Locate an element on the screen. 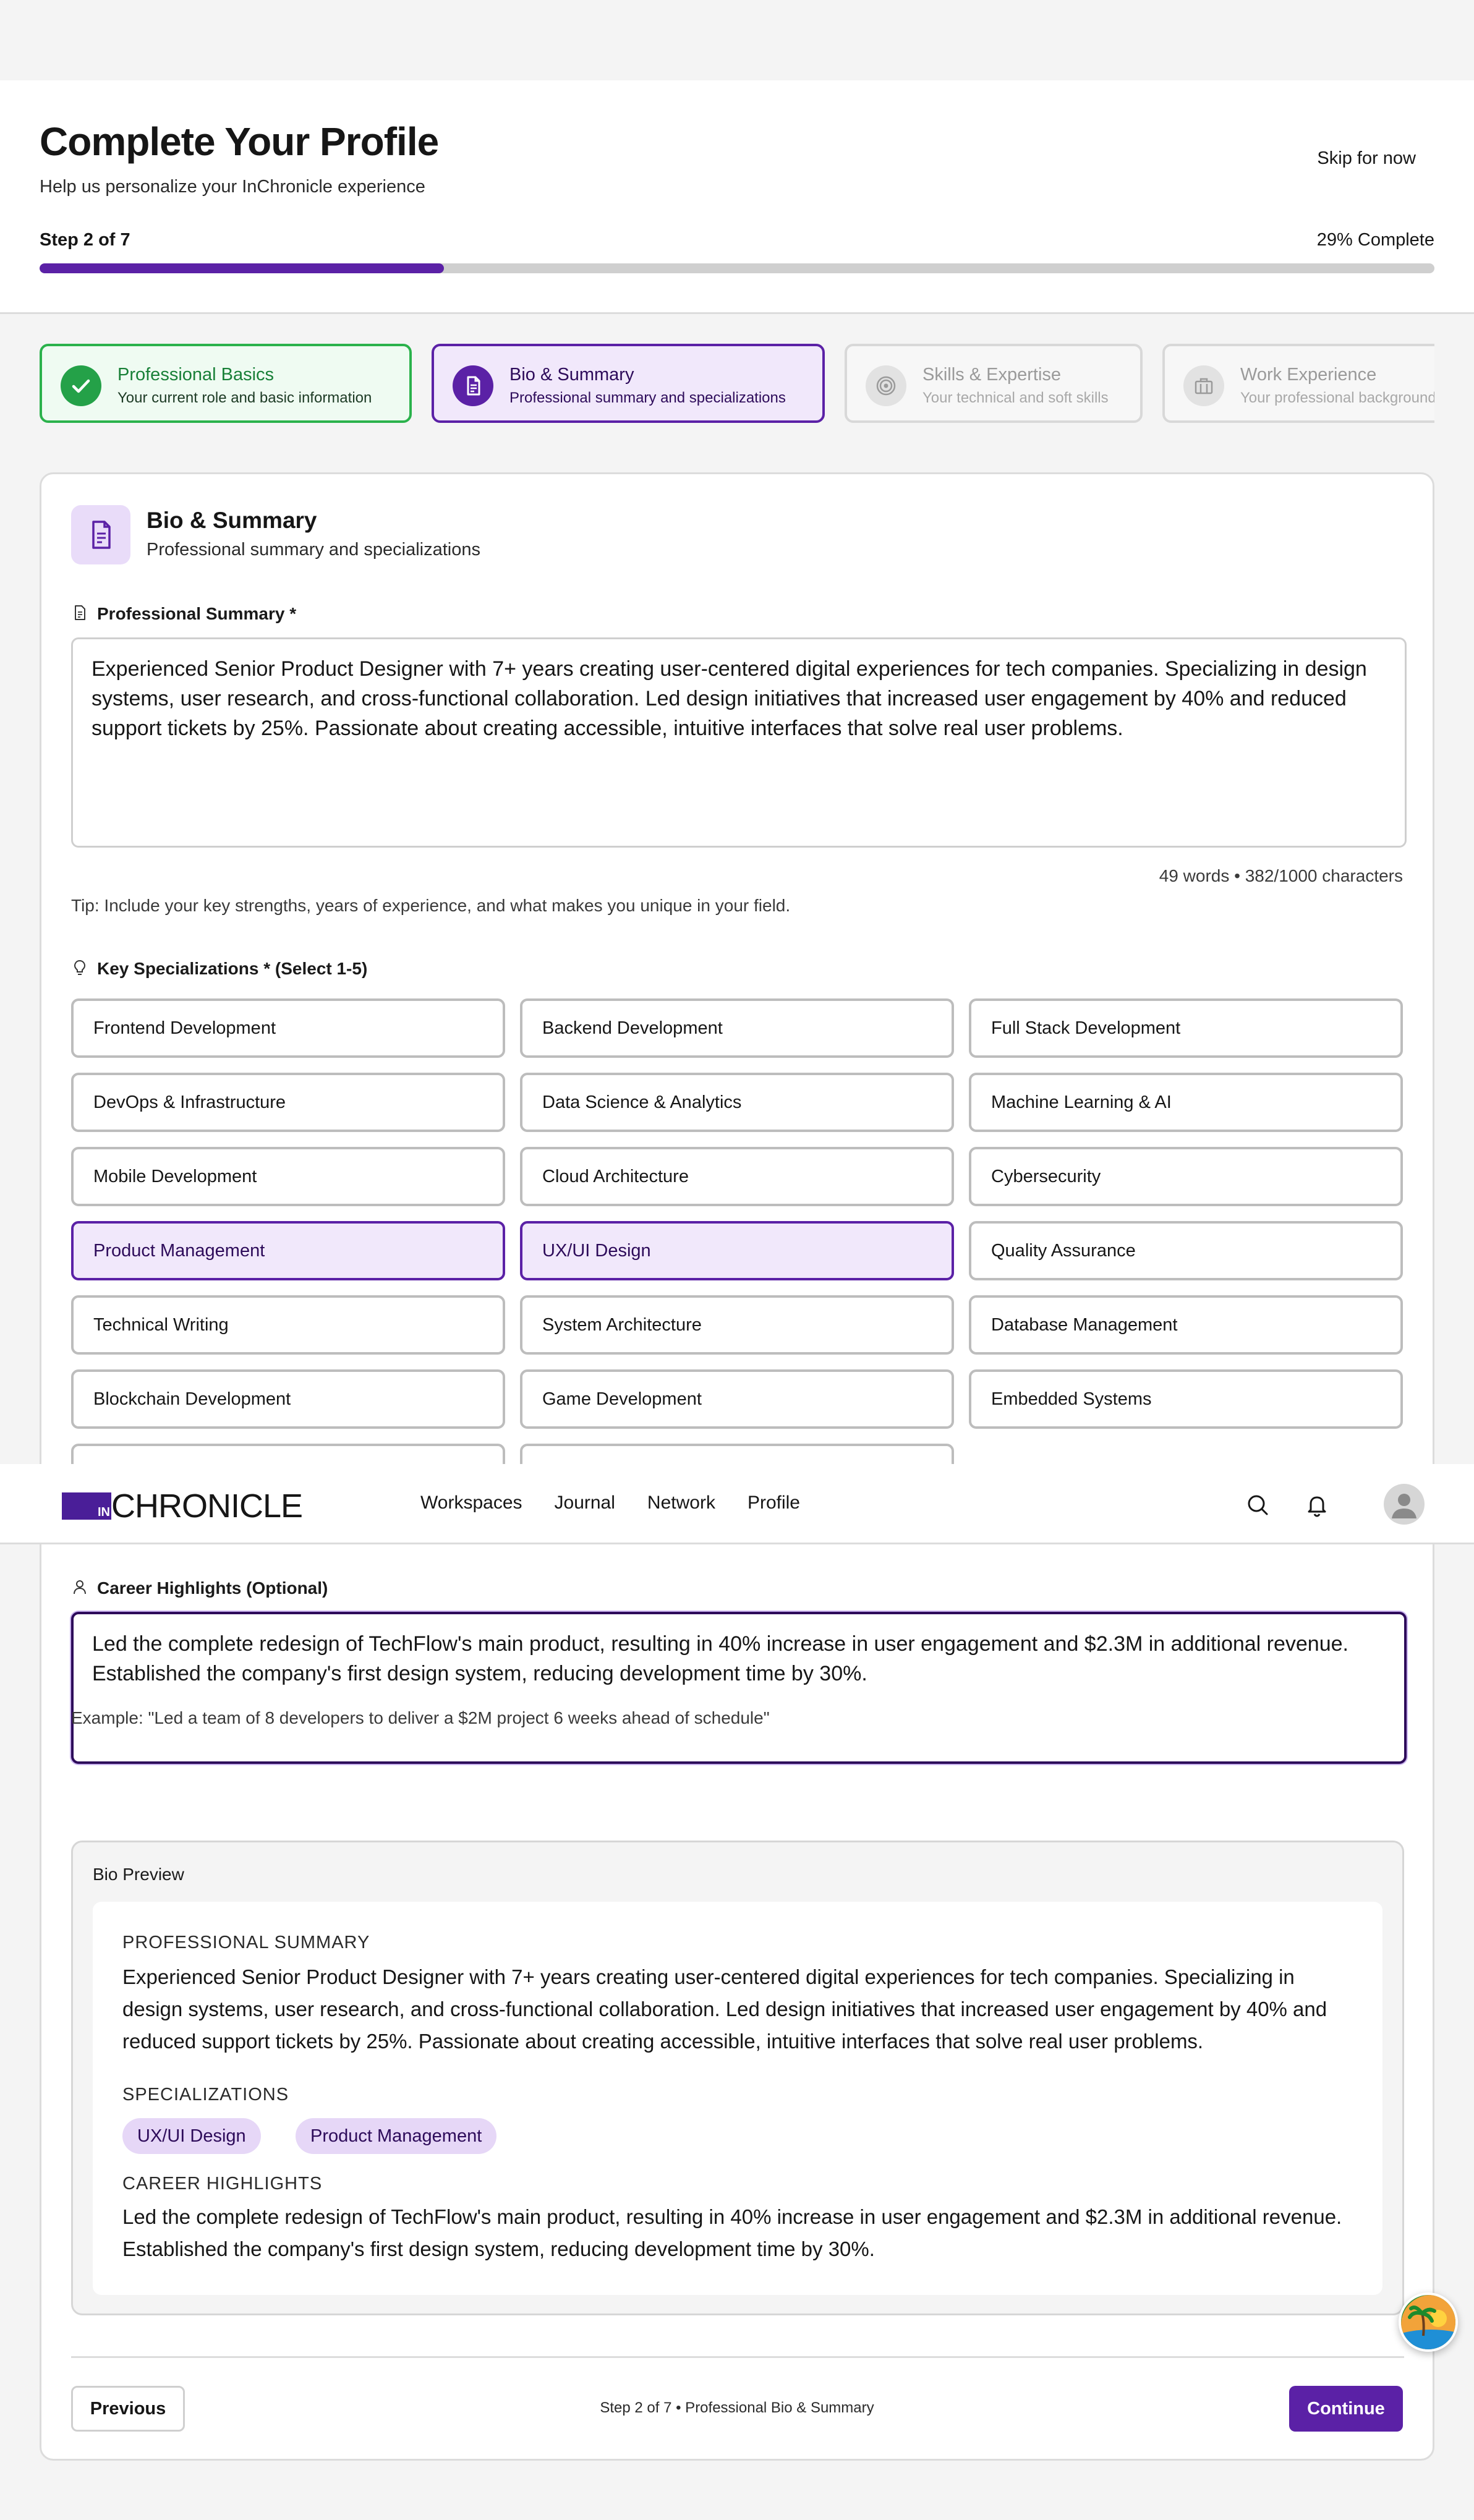  footer-step-text: Step 2 of 7 • Professional Bio & Summary is located at coordinates (737, 2407).